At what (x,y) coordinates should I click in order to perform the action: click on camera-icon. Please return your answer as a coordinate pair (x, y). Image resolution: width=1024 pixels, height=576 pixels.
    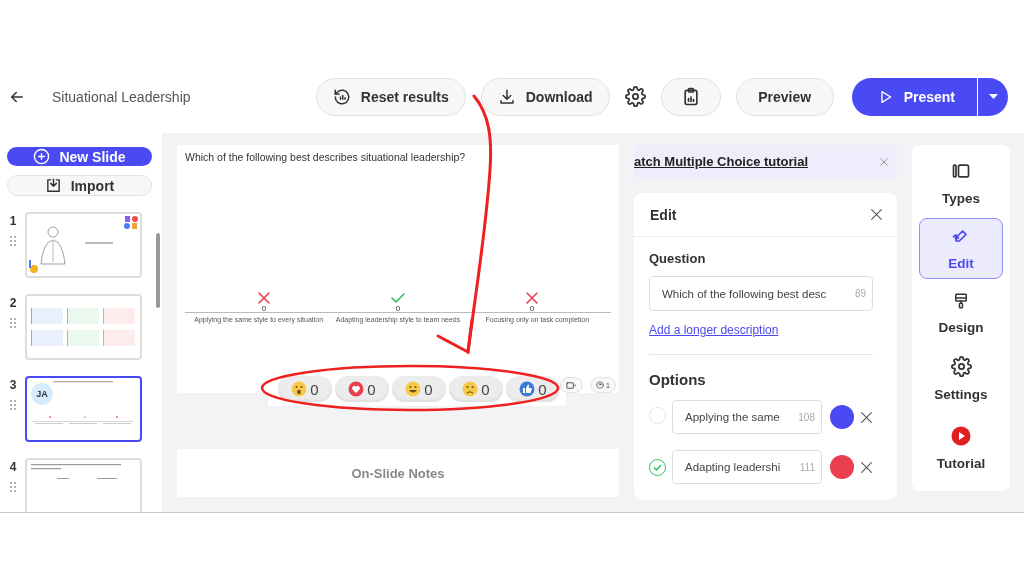
    Looking at the image, I should click on (571, 385).